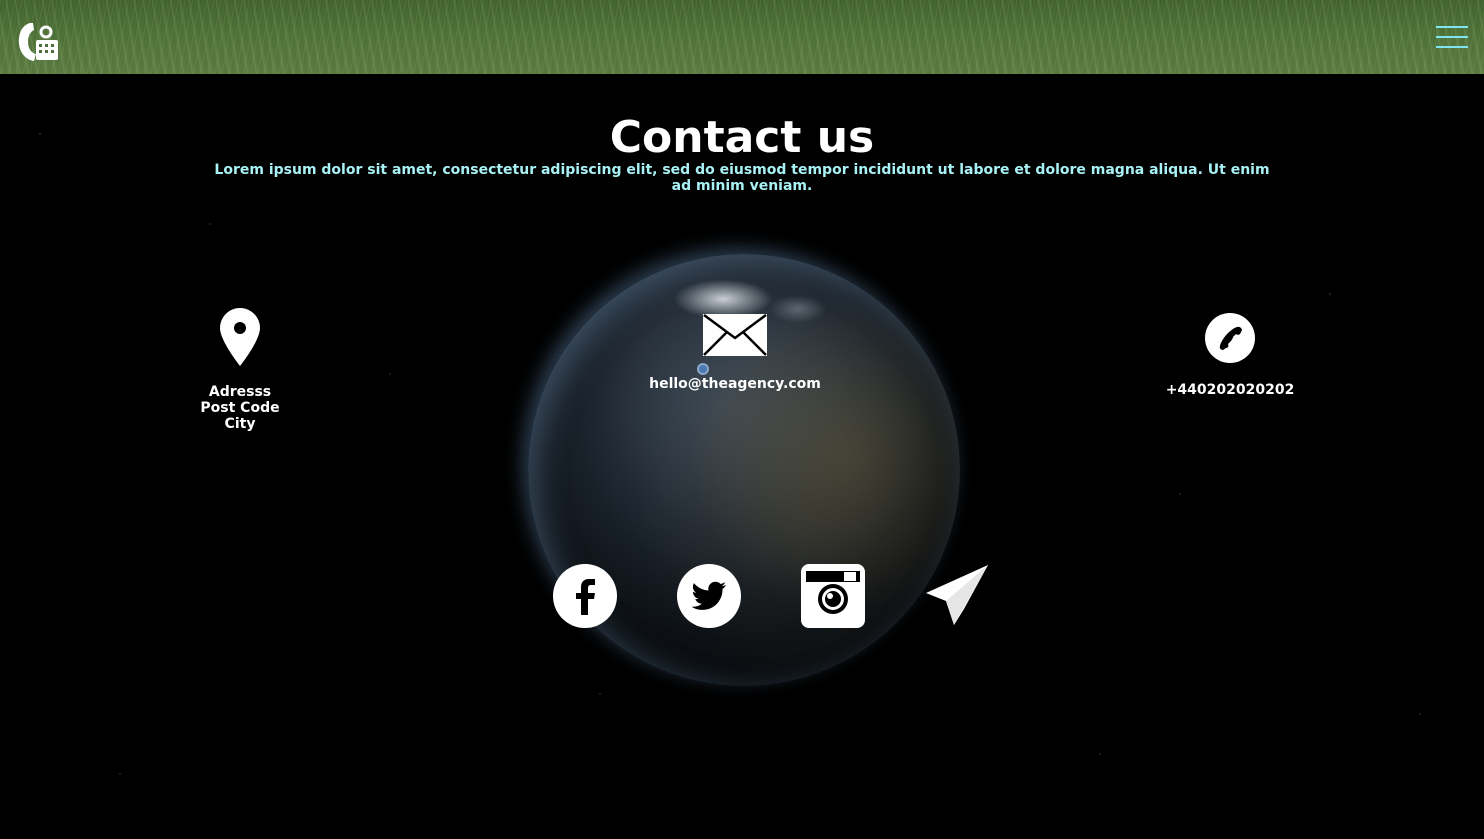 Image resolution: width=1484 pixels, height=839 pixels. What do you see at coordinates (742, 37) in the screenshot?
I see `header-banner` at bounding box center [742, 37].